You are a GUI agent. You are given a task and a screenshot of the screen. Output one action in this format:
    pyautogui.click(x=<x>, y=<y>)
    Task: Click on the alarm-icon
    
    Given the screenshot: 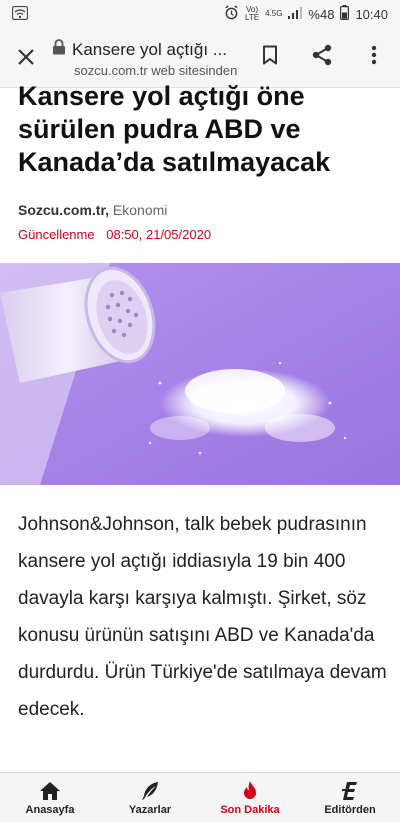 What is the action you would take?
    pyautogui.click(x=231, y=14)
    